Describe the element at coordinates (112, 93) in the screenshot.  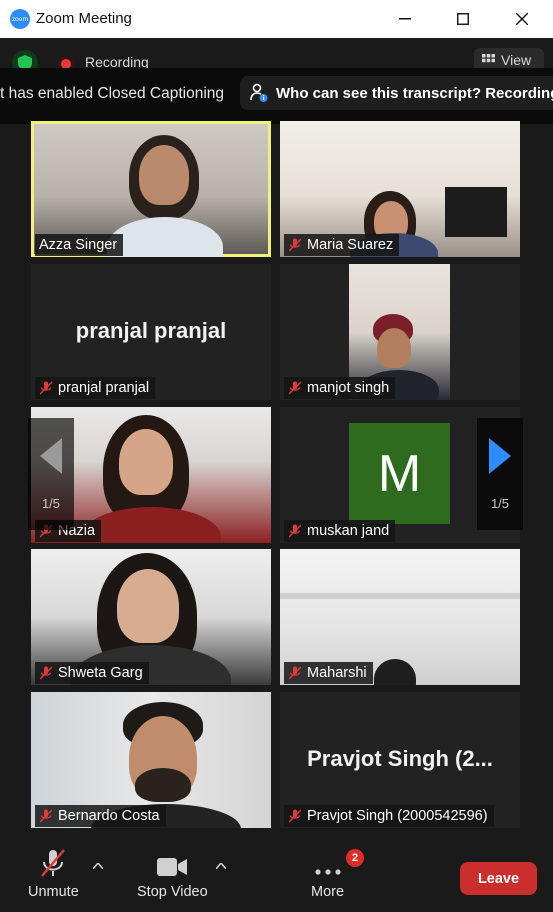
I see `caption-text: t has enabled Closed Captioning` at that location.